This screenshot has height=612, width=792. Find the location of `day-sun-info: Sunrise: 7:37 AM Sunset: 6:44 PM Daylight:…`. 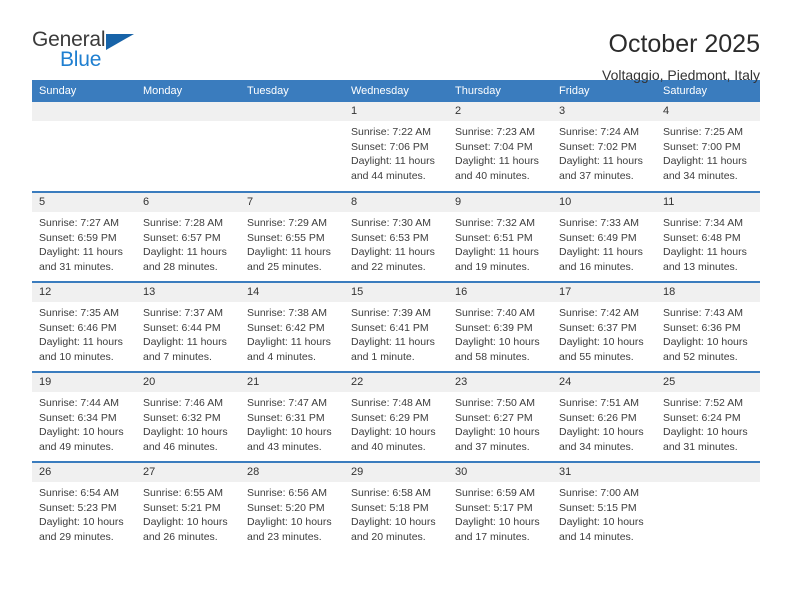

day-sun-info: Sunrise: 7:37 AM Sunset: 6:44 PM Daylight:… is located at coordinates (188, 333).